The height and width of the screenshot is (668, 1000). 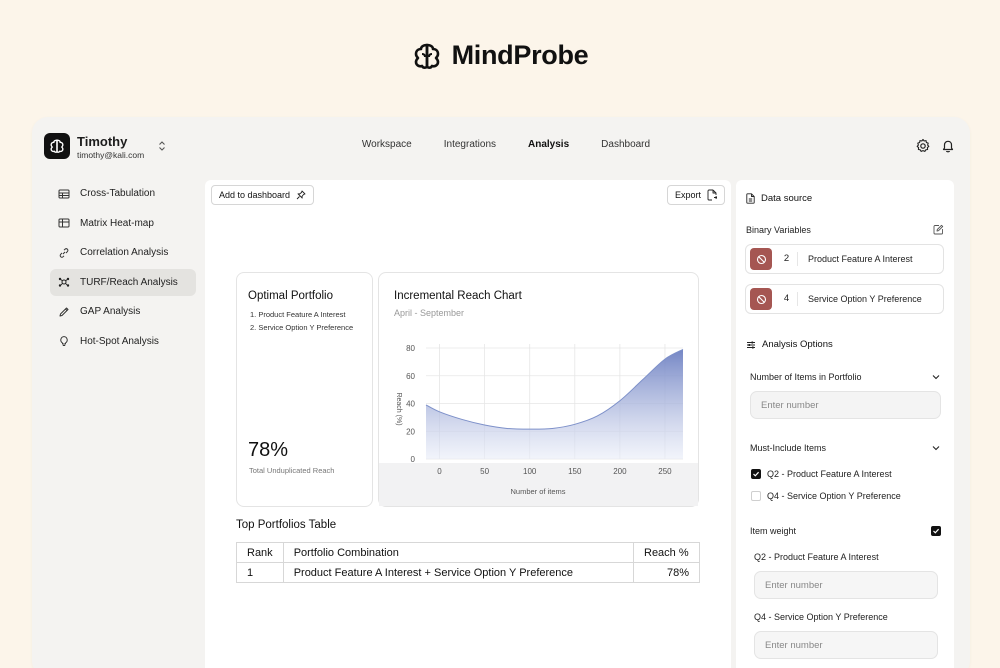 What do you see at coordinates (129, 282) in the screenshot?
I see `sidebar-item-label: TURF/Reach Analysis` at bounding box center [129, 282].